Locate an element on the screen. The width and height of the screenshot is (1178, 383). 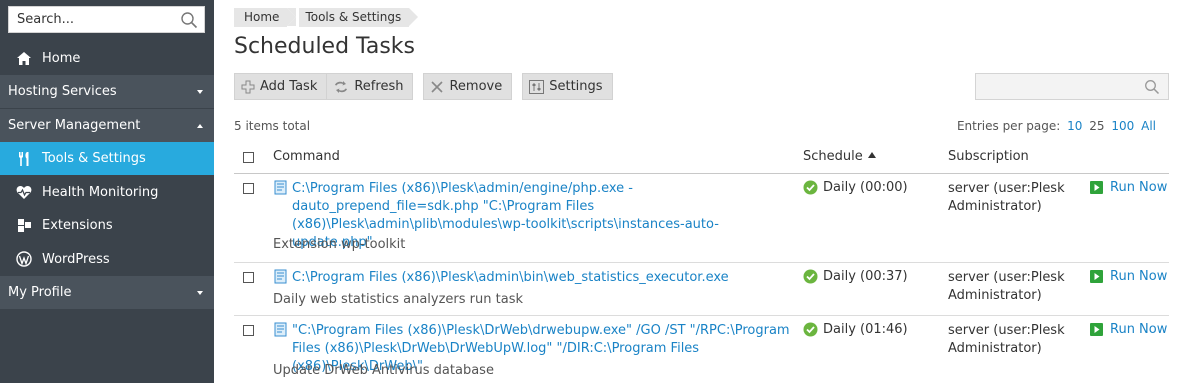
task-description: Extension wp-toolkit is located at coordinates (339, 244).